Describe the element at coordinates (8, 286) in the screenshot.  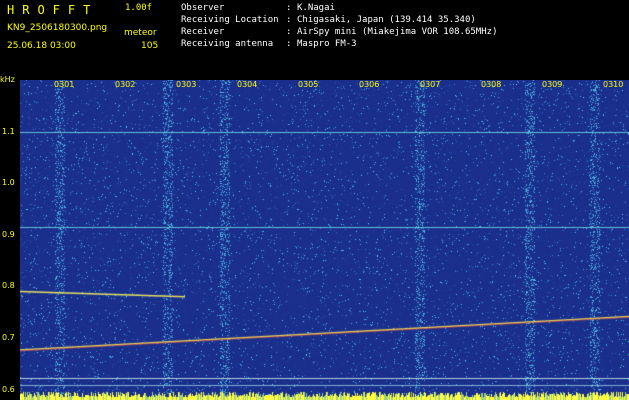
I see `freq-label: 0.8` at that location.